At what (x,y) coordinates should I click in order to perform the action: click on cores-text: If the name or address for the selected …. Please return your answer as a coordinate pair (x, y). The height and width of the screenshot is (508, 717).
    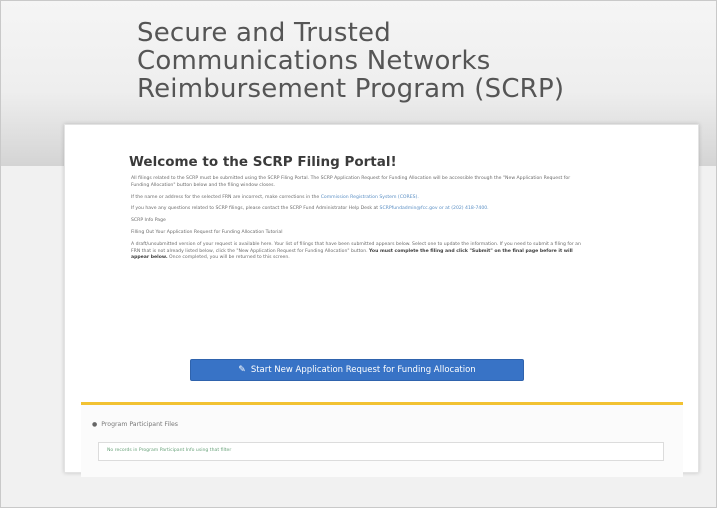
    Looking at the image, I should click on (226, 197).